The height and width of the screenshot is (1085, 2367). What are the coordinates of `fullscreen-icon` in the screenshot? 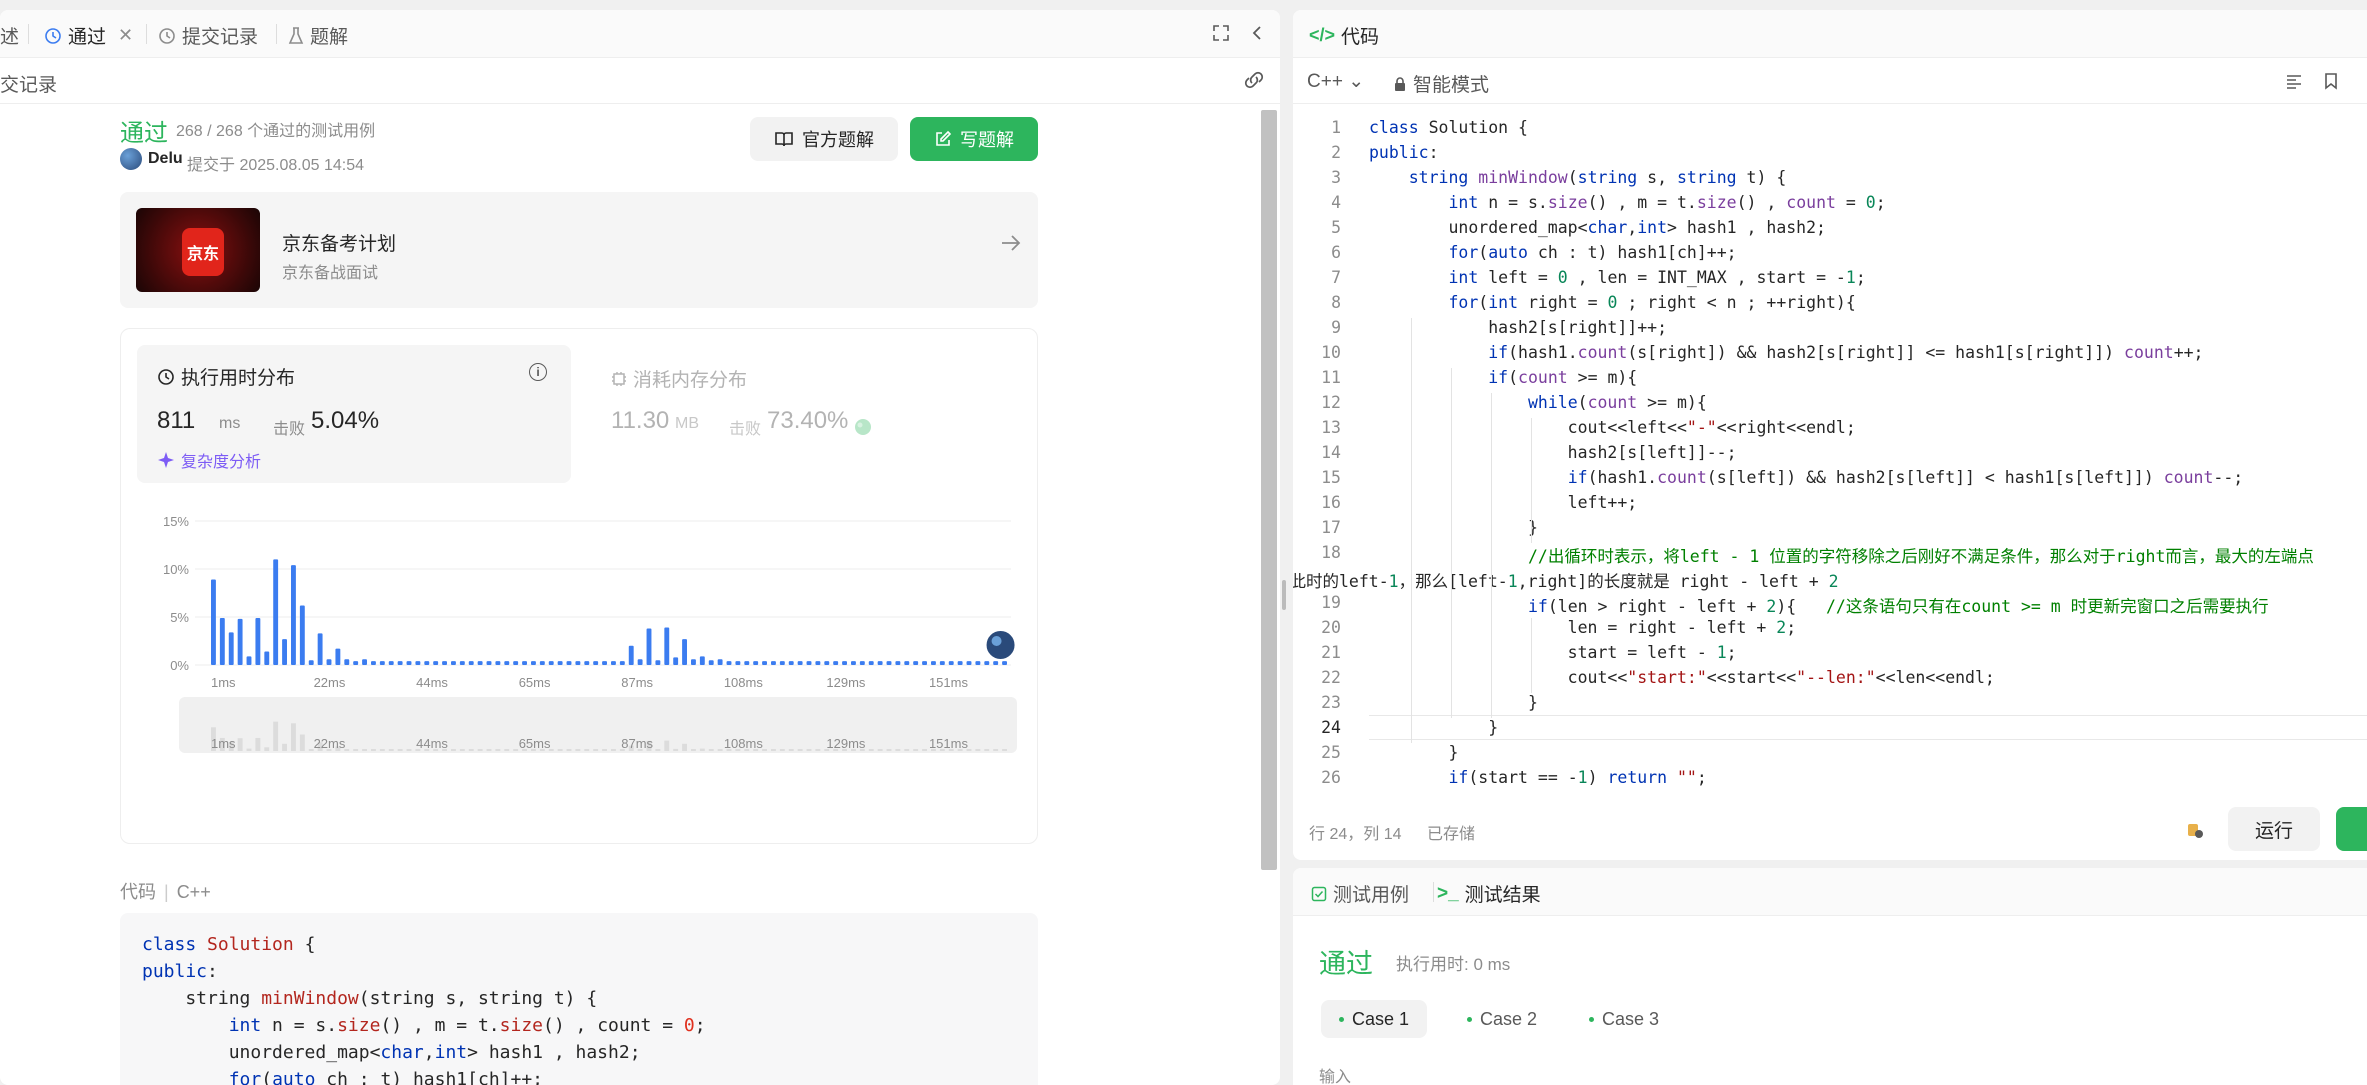 It's located at (1221, 35).